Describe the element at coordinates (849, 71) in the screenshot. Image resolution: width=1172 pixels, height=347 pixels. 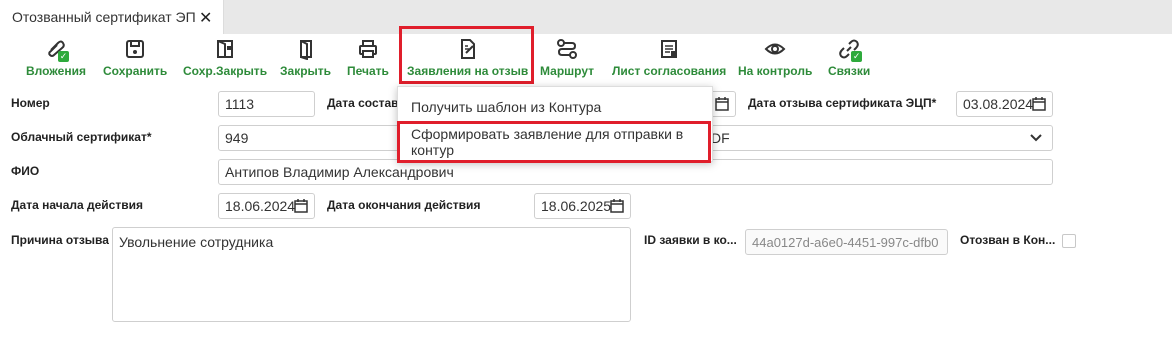
I see `links-label: Связки` at that location.